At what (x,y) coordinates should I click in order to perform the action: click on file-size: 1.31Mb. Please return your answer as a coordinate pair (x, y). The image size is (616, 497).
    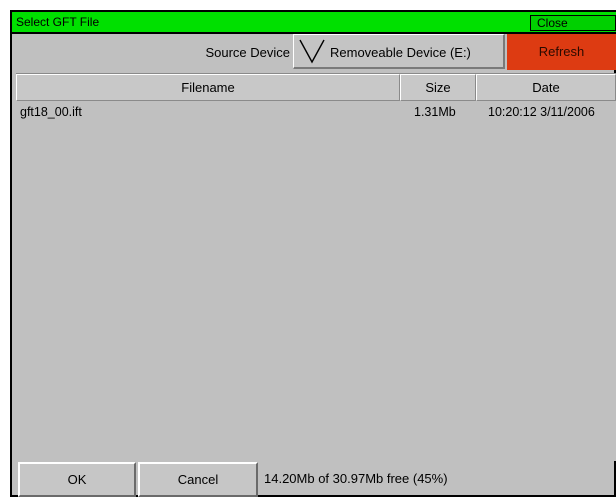
    Looking at the image, I should click on (435, 112).